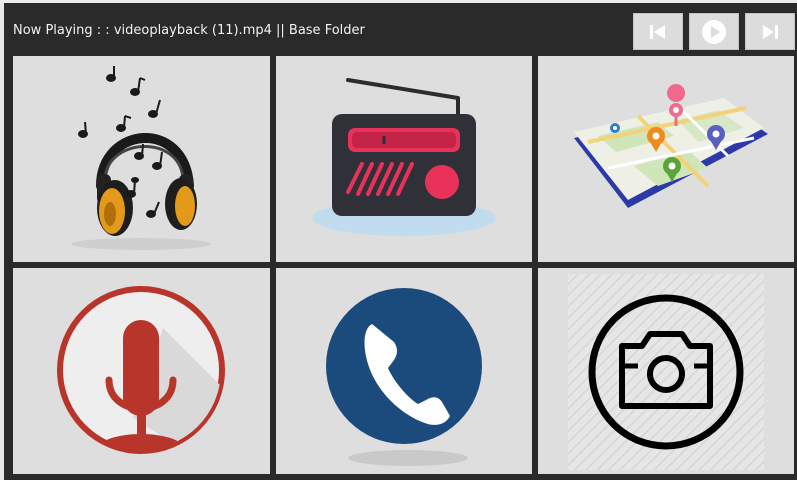 The width and height of the screenshot is (797, 480). I want to click on skip-next-icon, so click(770, 31).